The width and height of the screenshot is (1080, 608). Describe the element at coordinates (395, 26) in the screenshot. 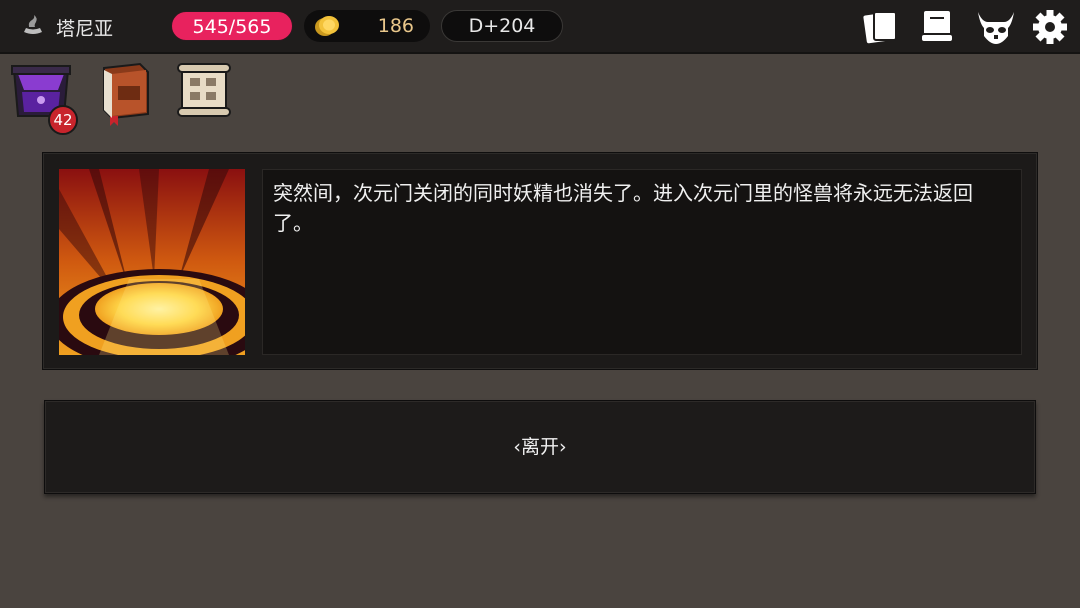

I see `gold-amount: 186` at that location.